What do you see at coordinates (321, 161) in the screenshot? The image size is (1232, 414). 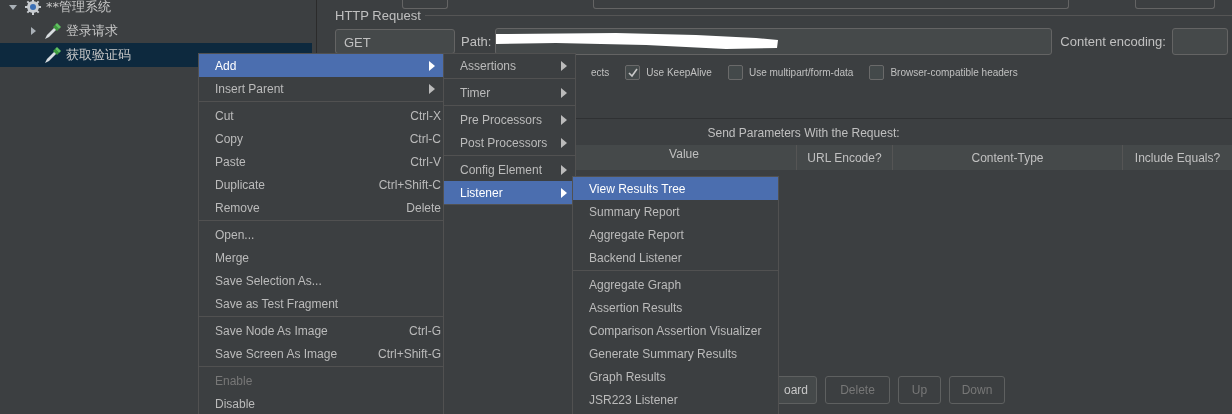 I see `menu-item: Paste Ctrl-V` at bounding box center [321, 161].